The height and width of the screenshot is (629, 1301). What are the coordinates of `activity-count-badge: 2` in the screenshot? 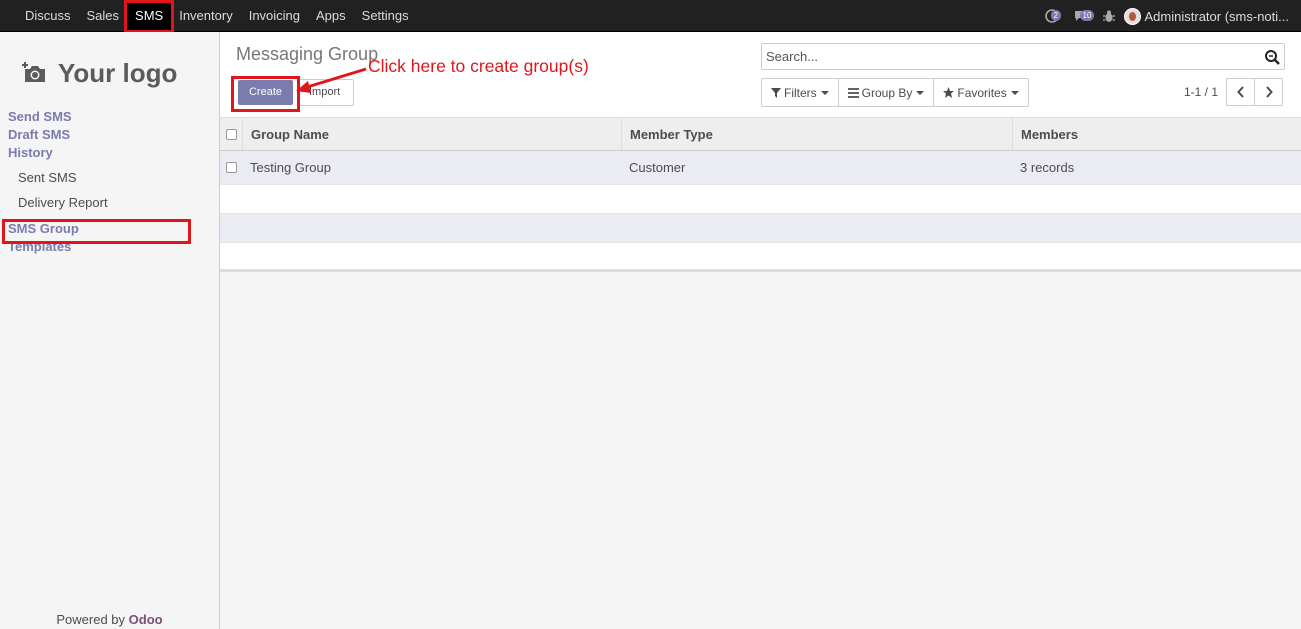 It's located at (1055, 15).